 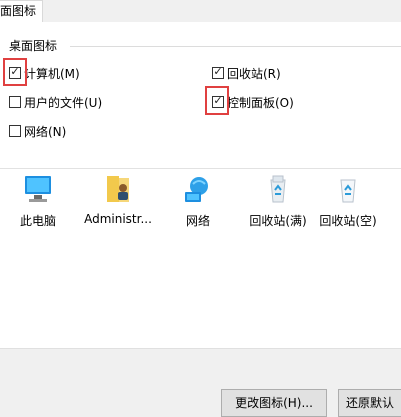 I want to click on icon-list: 此电脑 Administr... 网络 回收站(满) 回收站(空), so click(x=200, y=202).